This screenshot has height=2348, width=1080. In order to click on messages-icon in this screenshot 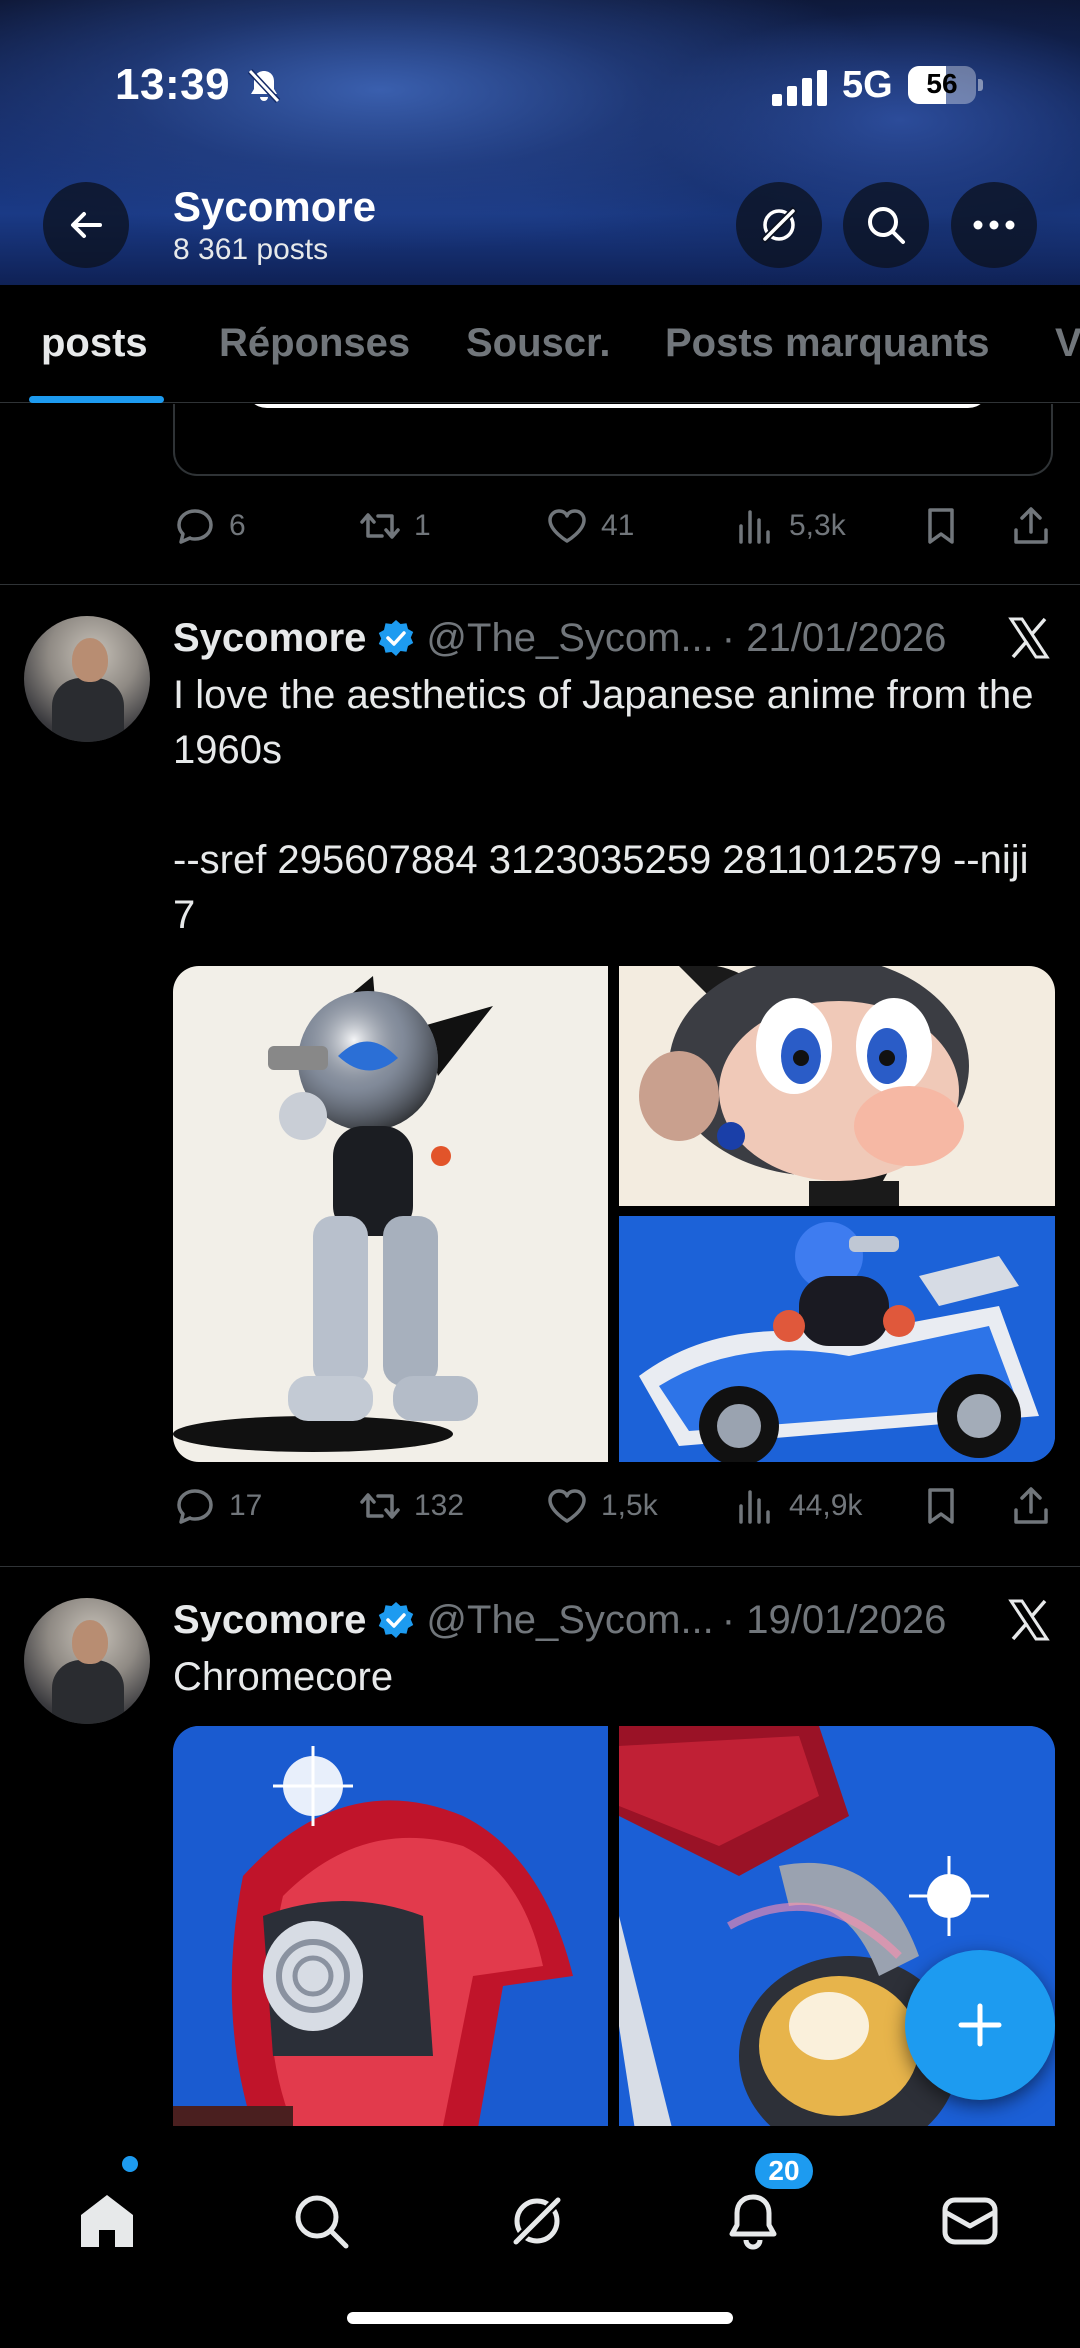, I will do `click(970, 2221)`.